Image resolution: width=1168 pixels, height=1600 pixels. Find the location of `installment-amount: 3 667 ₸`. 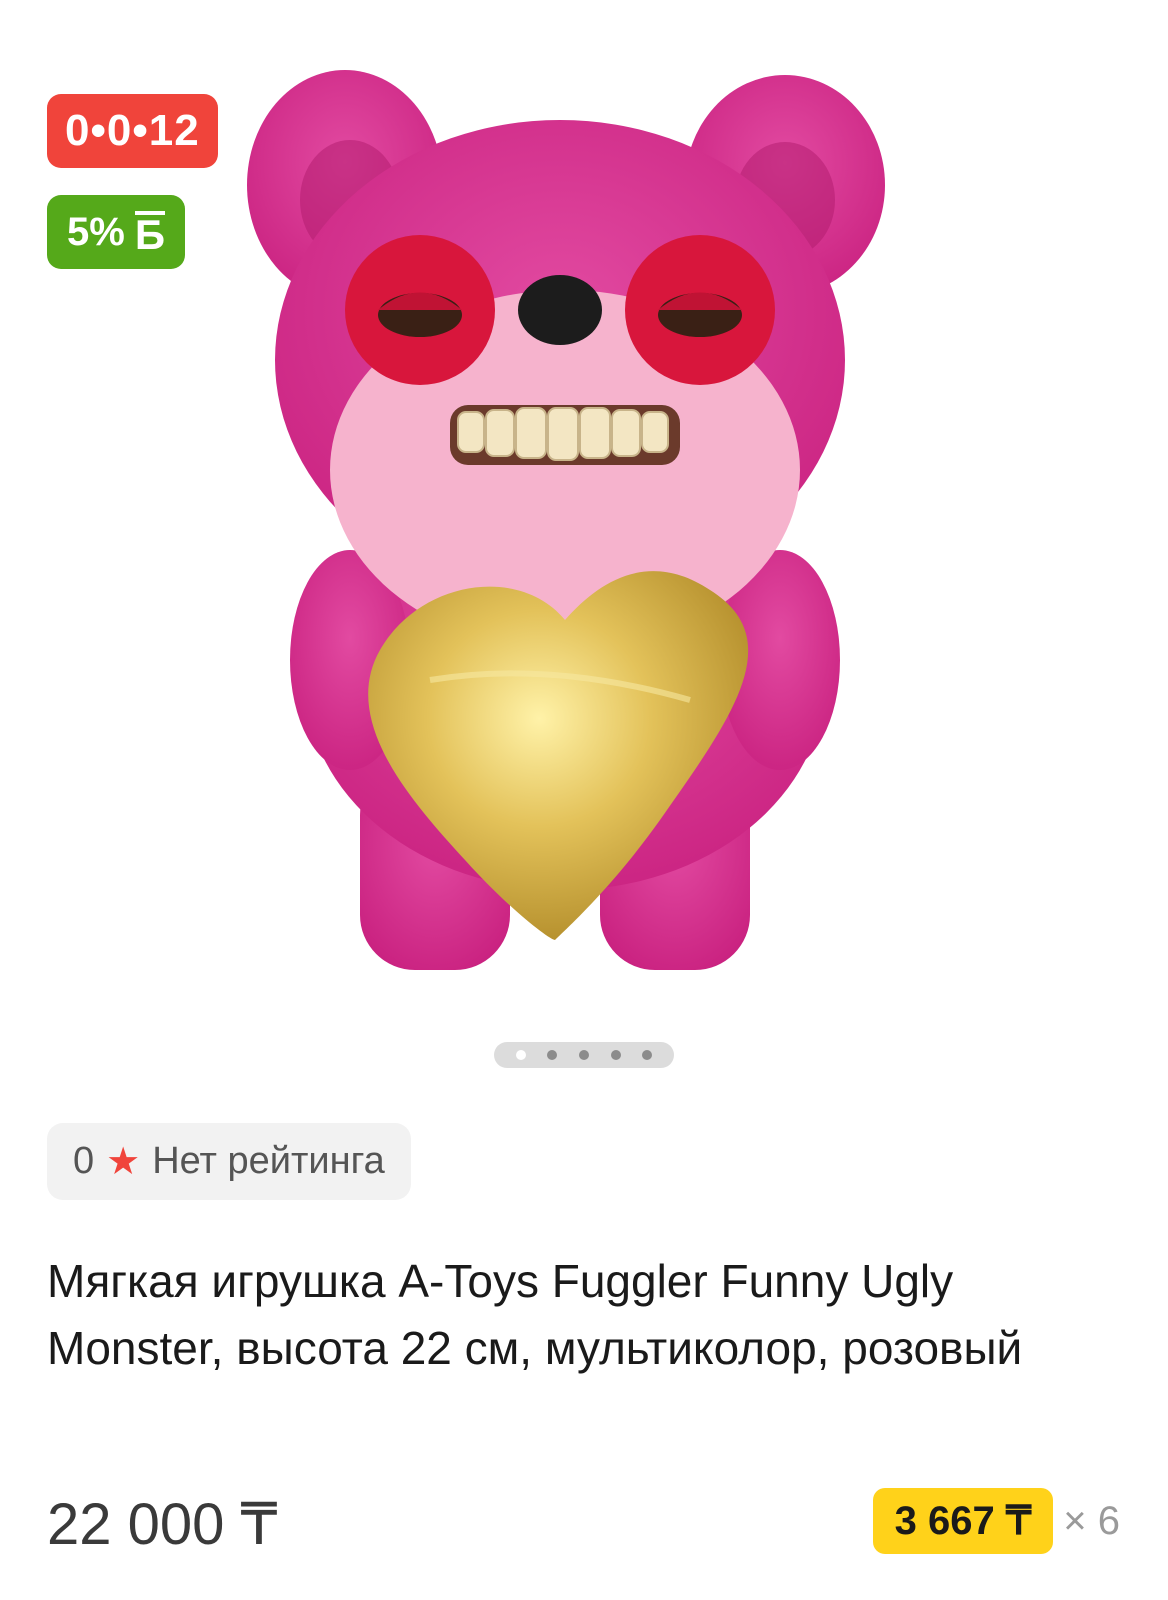

installment-amount: 3 667 ₸ is located at coordinates (963, 1521).